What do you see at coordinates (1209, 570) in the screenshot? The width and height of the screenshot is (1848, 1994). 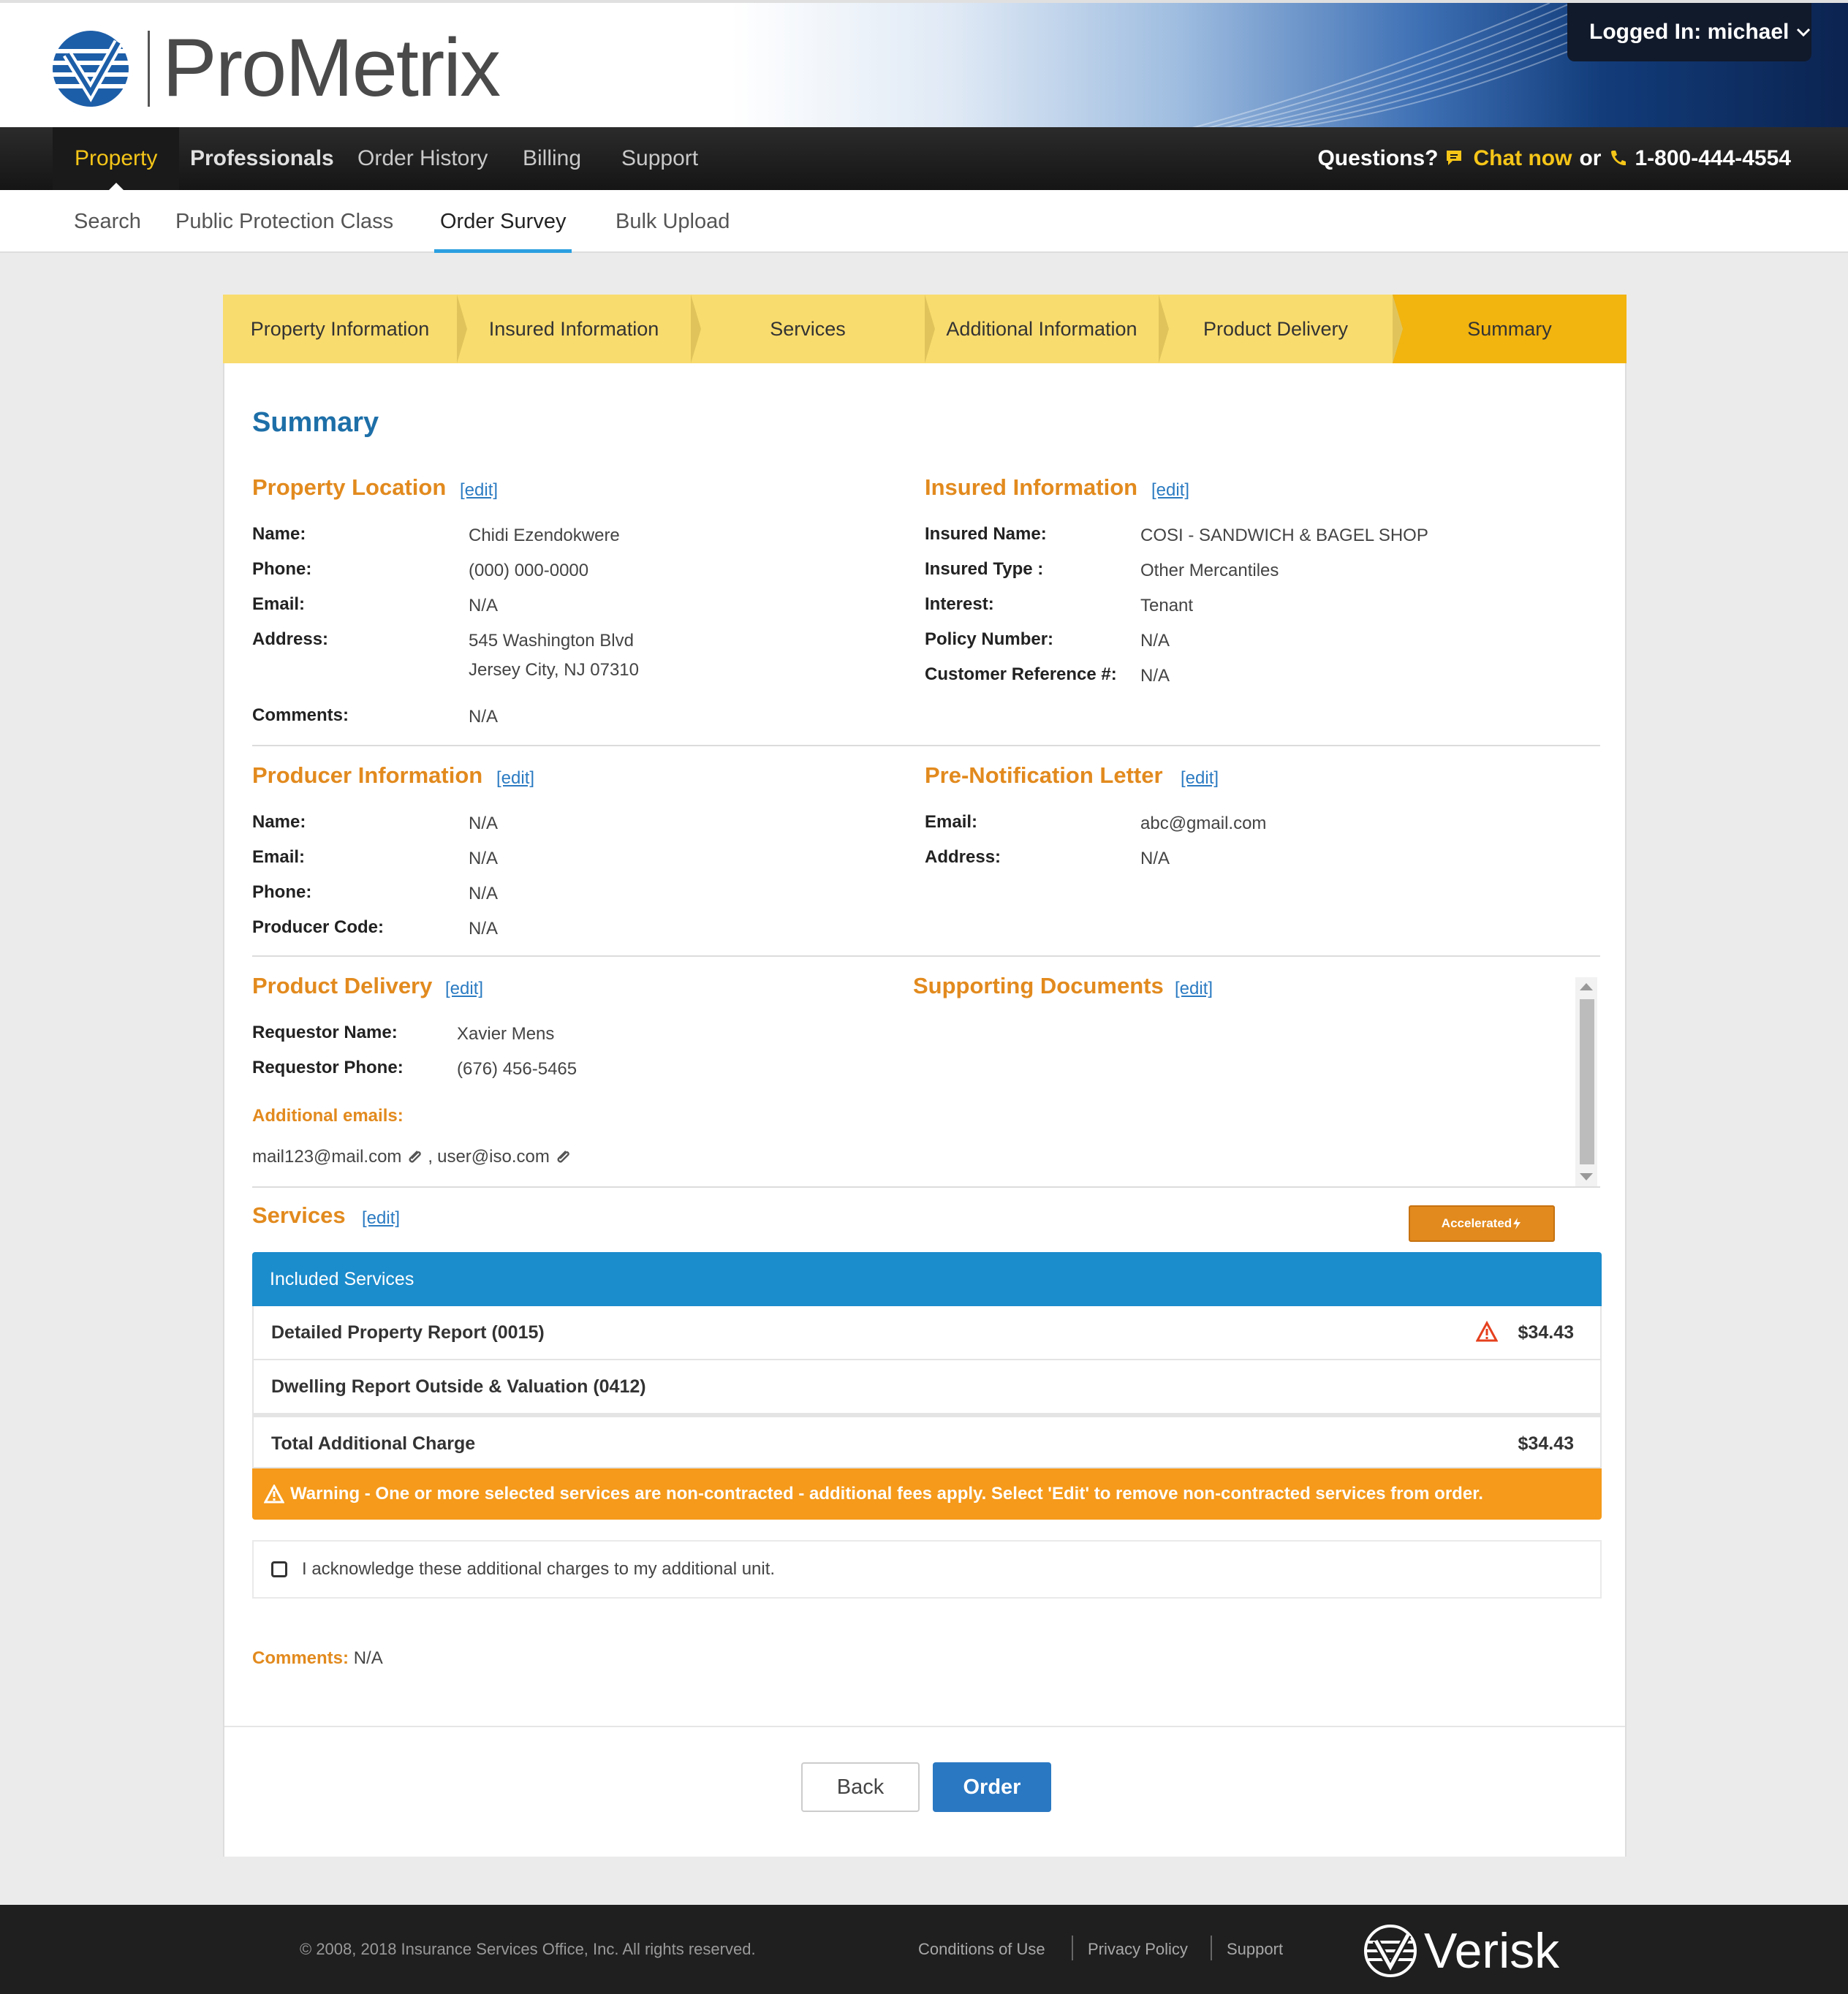 I see `ii-insured-type-value: Other Mercantiles` at bounding box center [1209, 570].